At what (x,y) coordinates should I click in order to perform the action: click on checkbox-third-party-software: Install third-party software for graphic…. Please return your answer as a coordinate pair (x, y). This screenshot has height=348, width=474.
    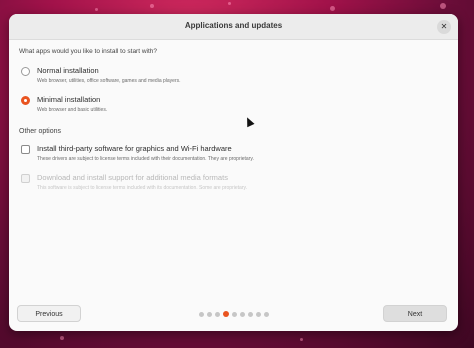
    Looking at the image, I should click on (233, 153).